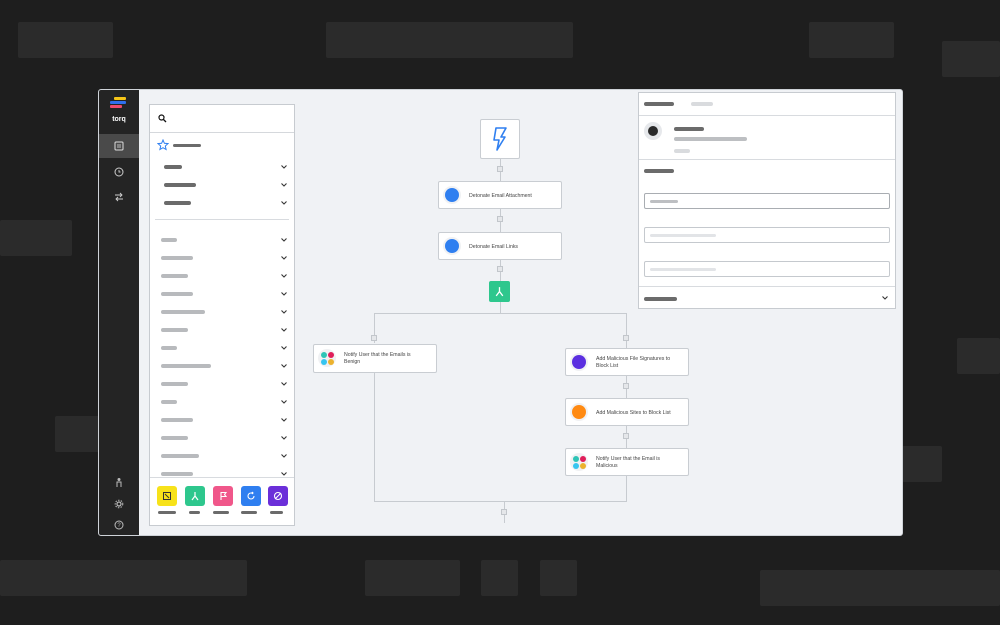  I want to click on section-title, so click(659, 171).